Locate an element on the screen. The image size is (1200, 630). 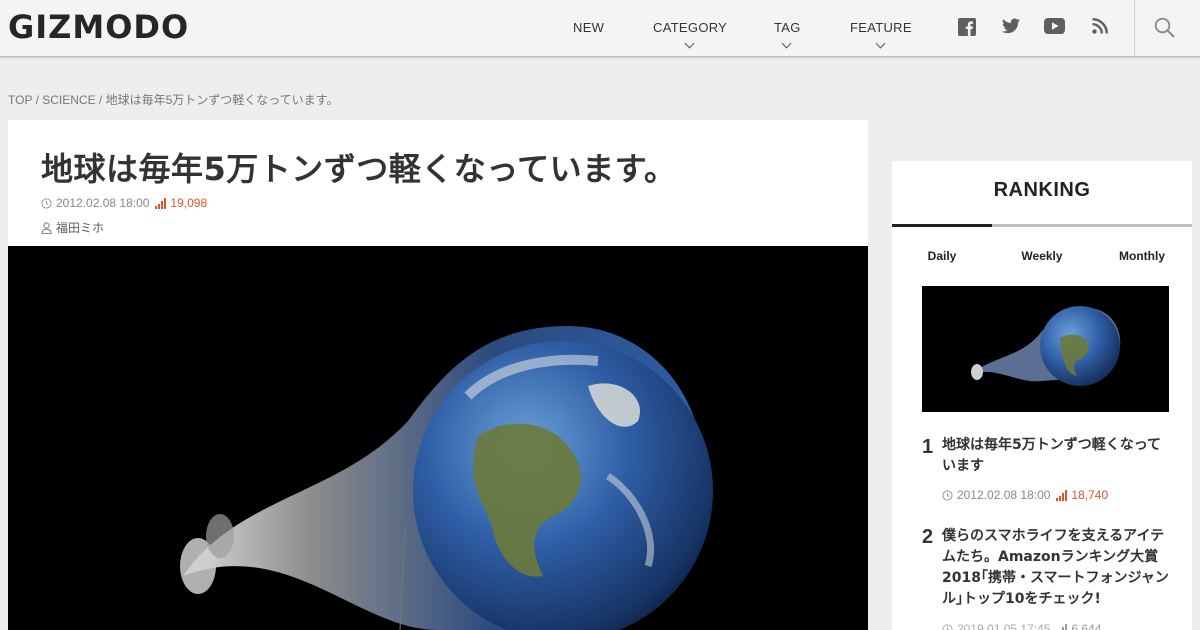
nav-category: CATEGORY is located at coordinates (690, 34).